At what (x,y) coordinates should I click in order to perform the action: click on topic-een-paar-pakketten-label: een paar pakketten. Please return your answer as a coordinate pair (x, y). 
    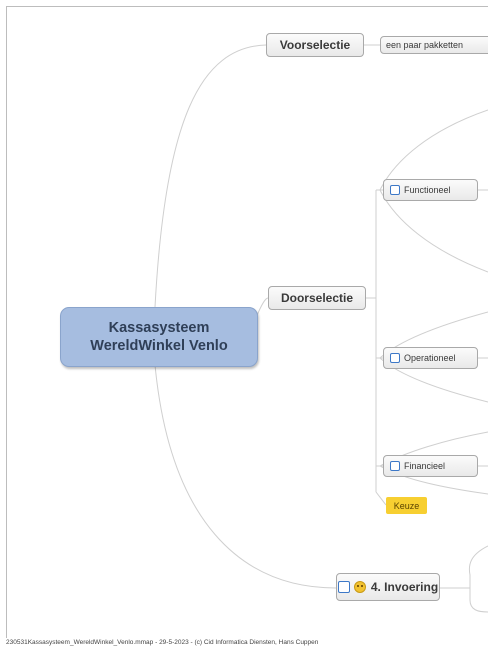
    Looking at the image, I should click on (425, 45).